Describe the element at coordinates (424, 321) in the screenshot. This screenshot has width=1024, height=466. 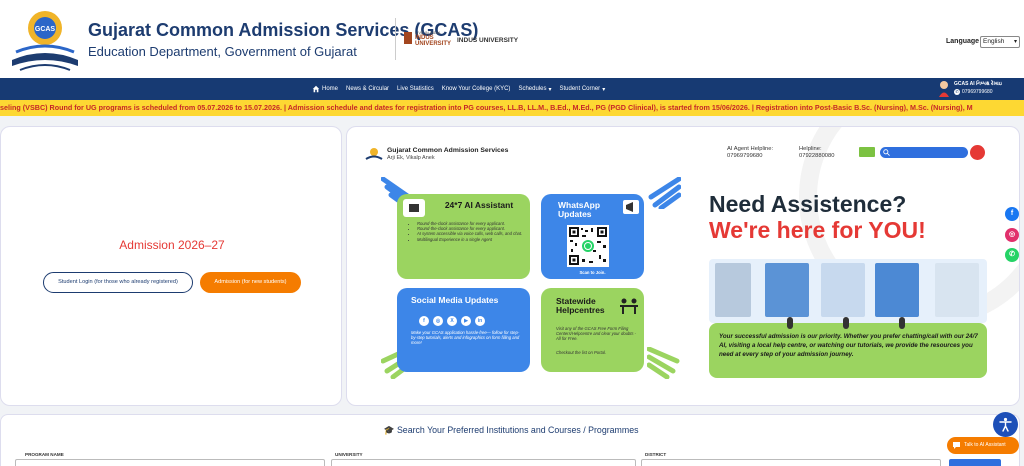
I see `facebook-icon: f` at that location.